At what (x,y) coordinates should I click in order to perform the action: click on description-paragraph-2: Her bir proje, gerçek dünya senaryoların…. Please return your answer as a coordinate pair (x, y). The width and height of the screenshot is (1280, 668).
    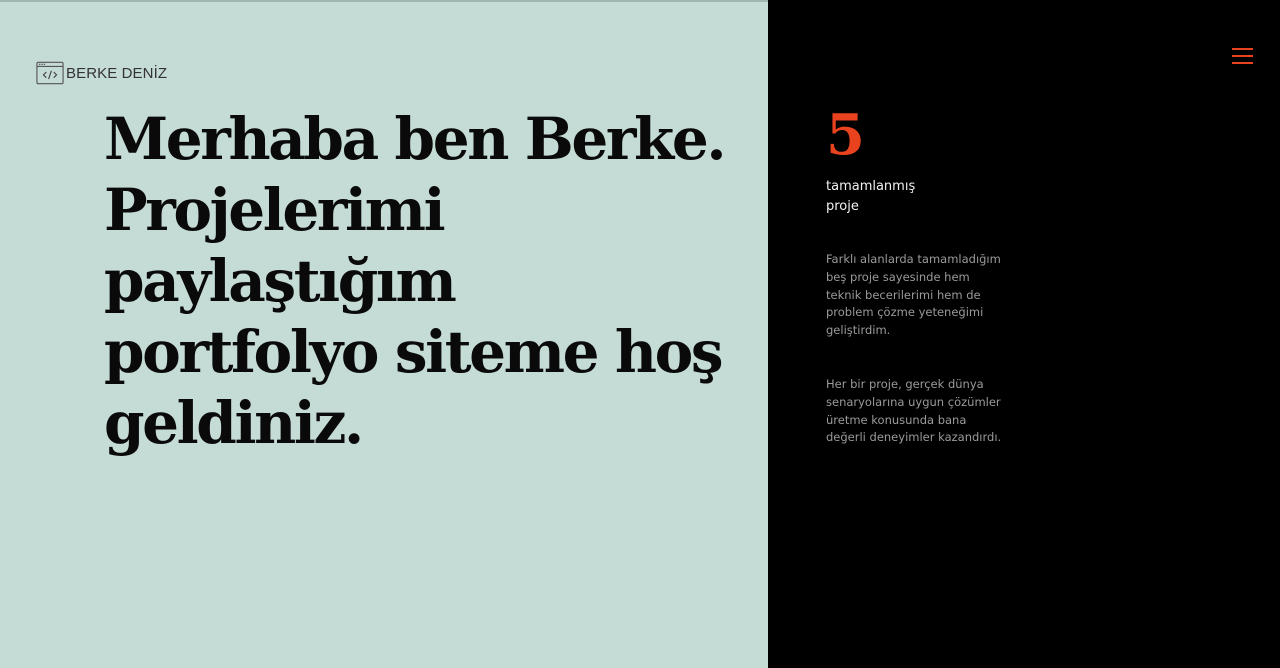
    Looking at the image, I should click on (914, 411).